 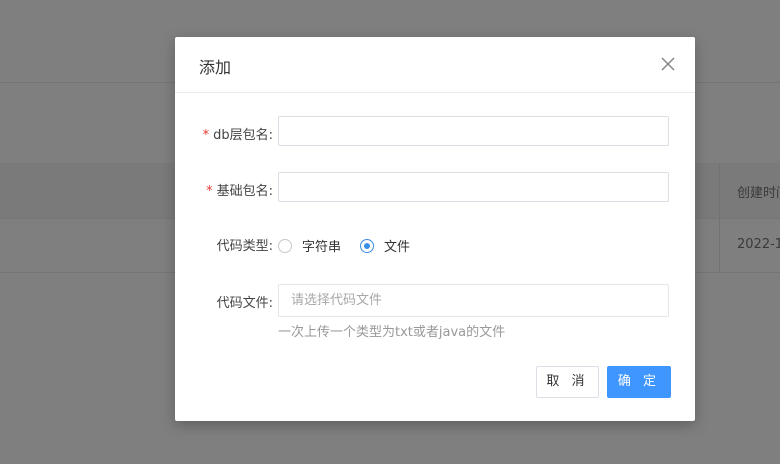 I want to click on cancel-button: 取 消, so click(x=567, y=382).